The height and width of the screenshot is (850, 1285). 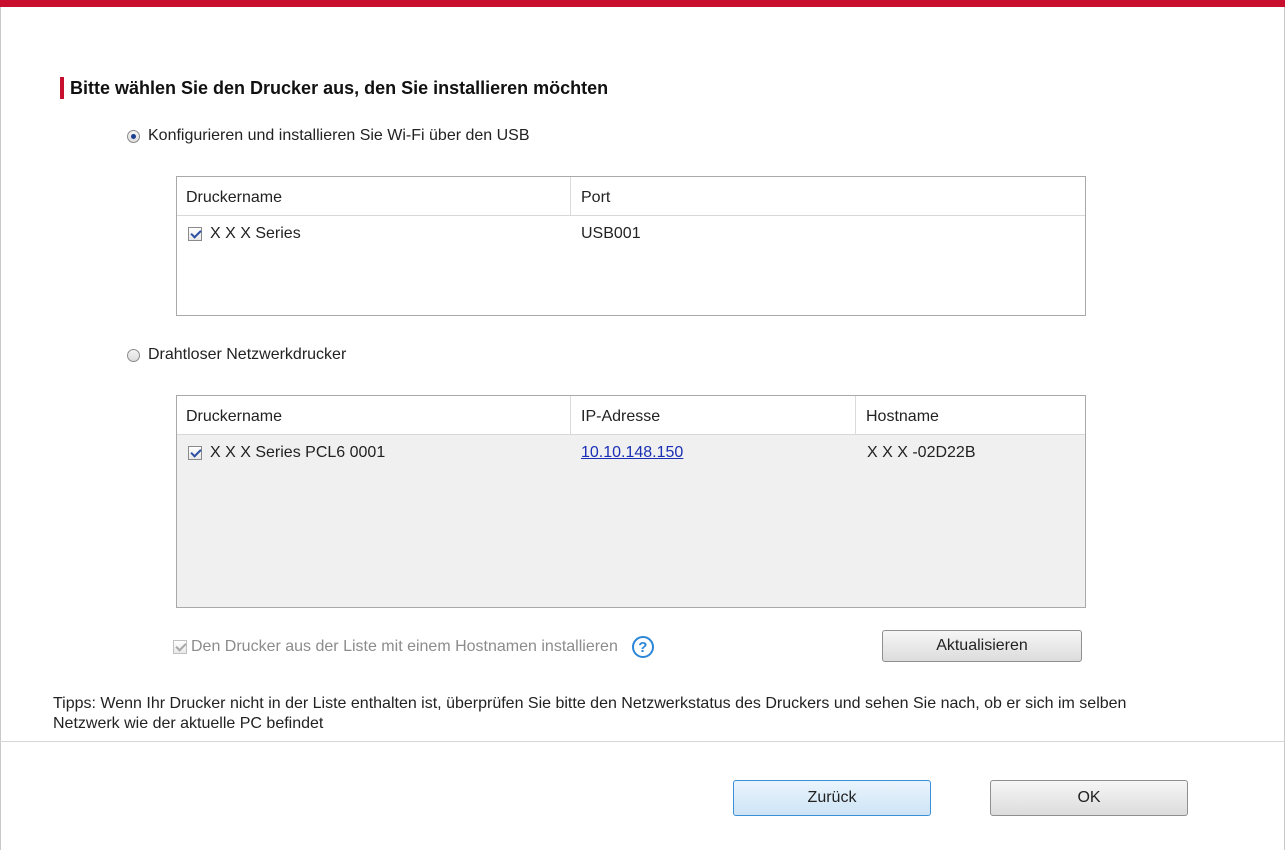 I want to click on wireless-printer-name: X X X Series PCL6 0001, so click(x=298, y=452).